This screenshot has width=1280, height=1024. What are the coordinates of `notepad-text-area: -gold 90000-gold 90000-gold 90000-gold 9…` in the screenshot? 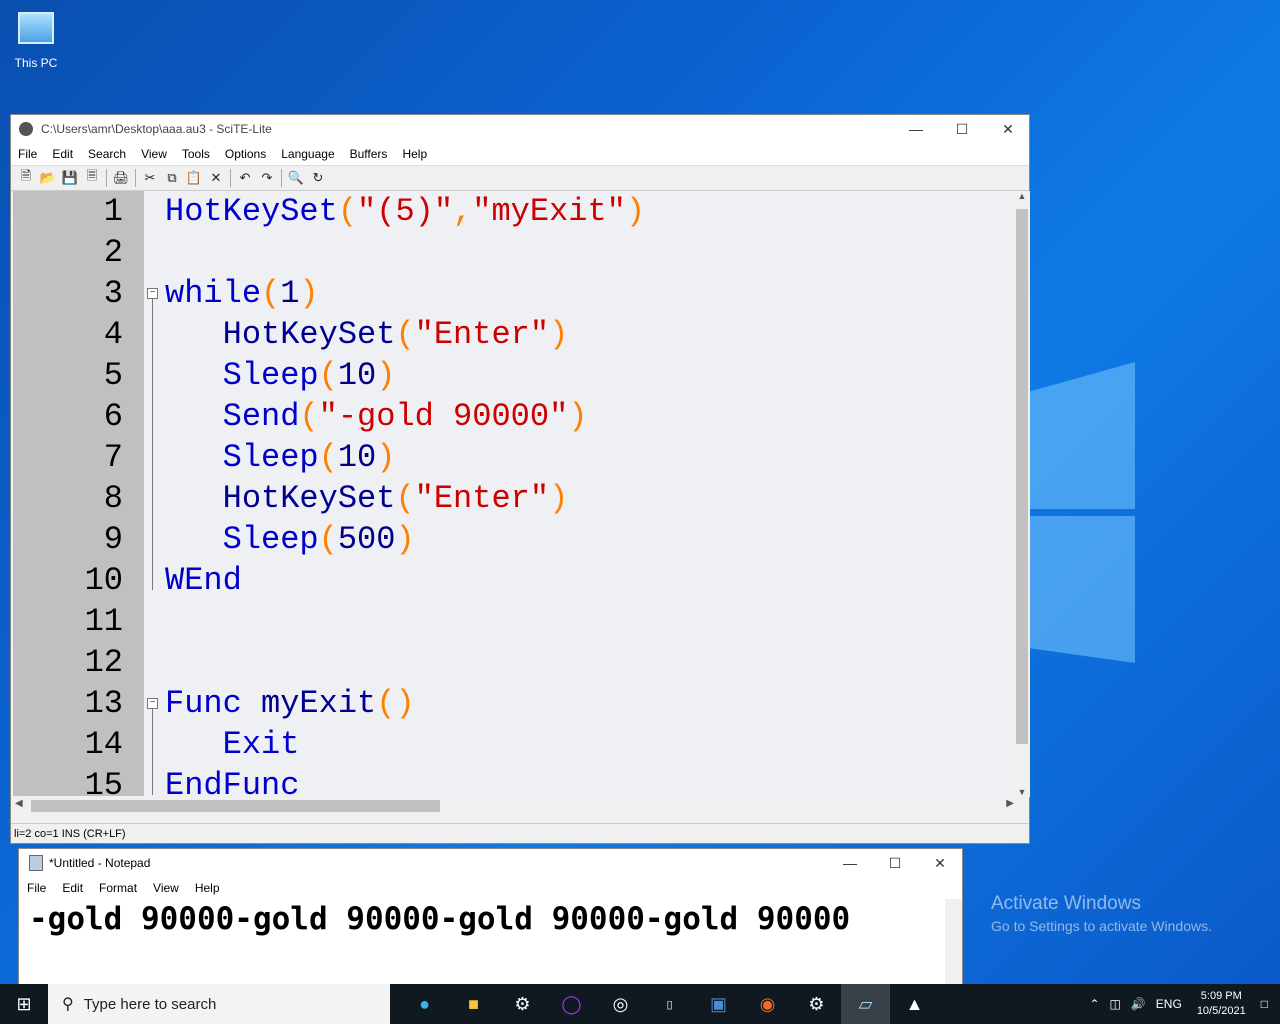 It's located at (439, 919).